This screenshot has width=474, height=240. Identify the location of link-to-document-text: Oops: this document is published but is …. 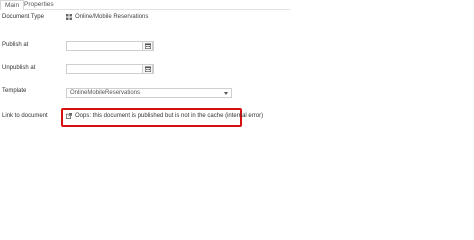
(169, 116).